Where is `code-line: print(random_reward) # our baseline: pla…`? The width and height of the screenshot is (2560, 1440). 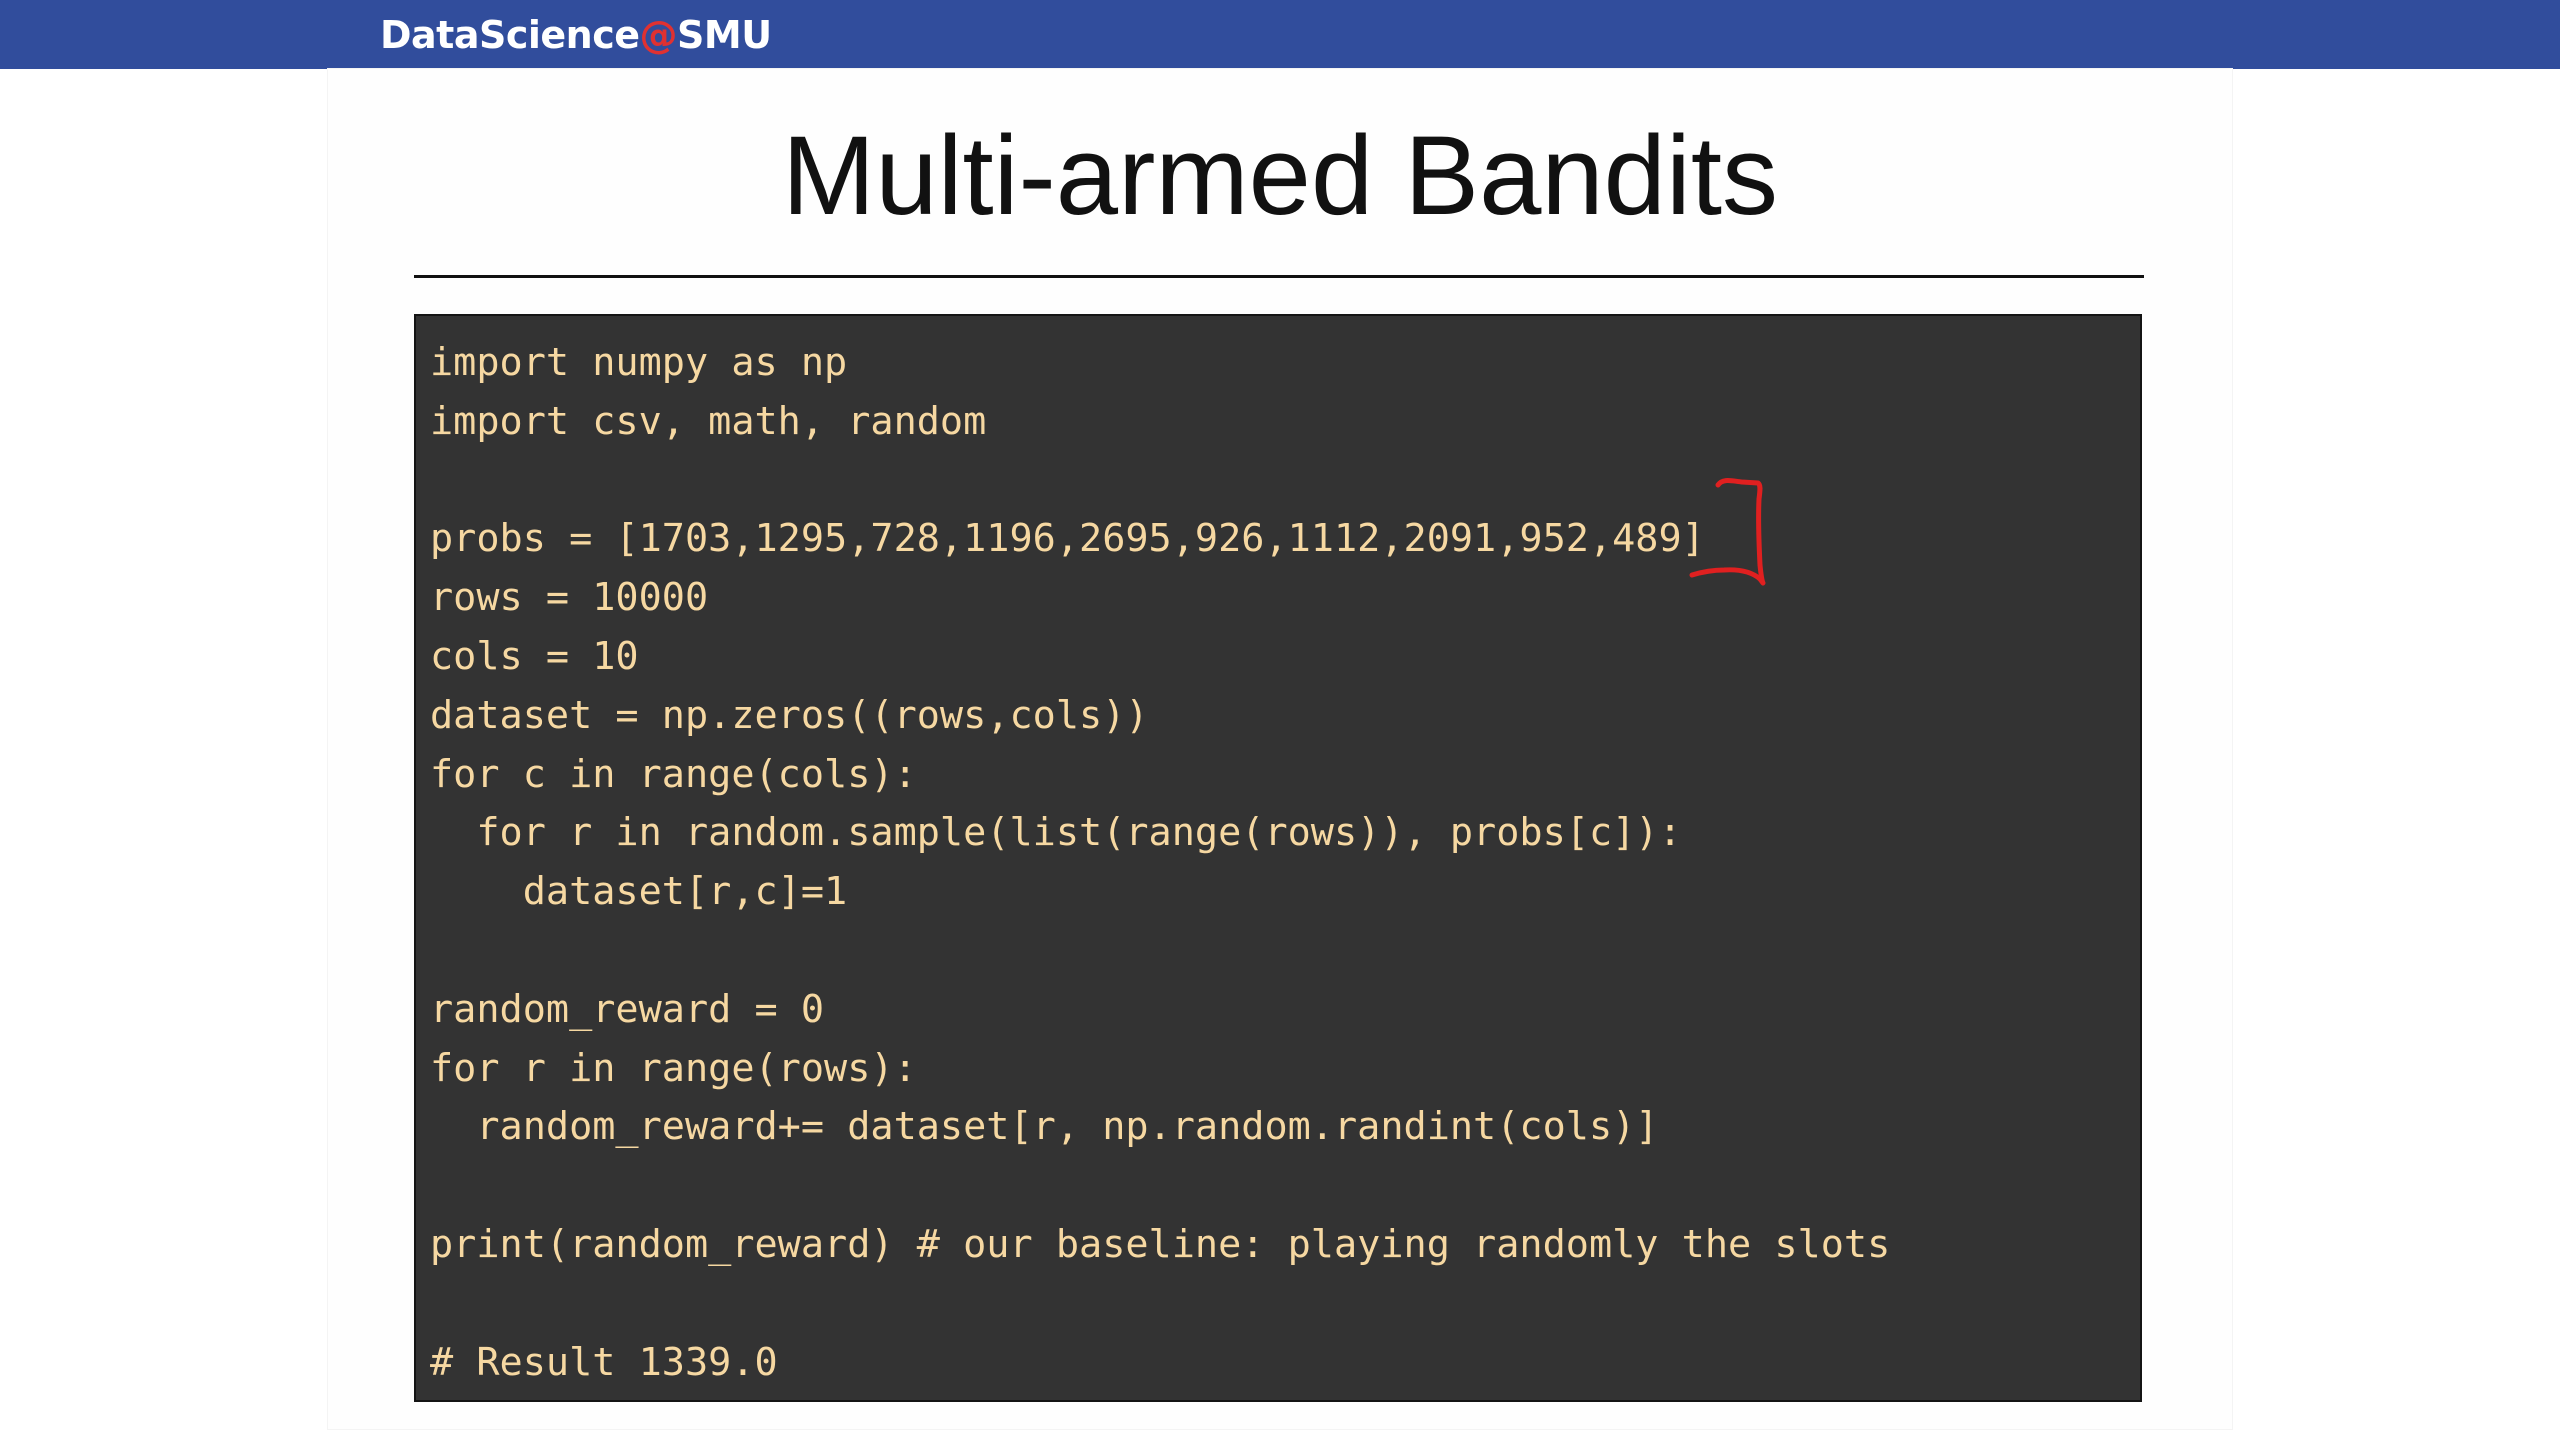 code-line: print(random_reward) # our baseline: pla… is located at coordinates (1160, 1244).